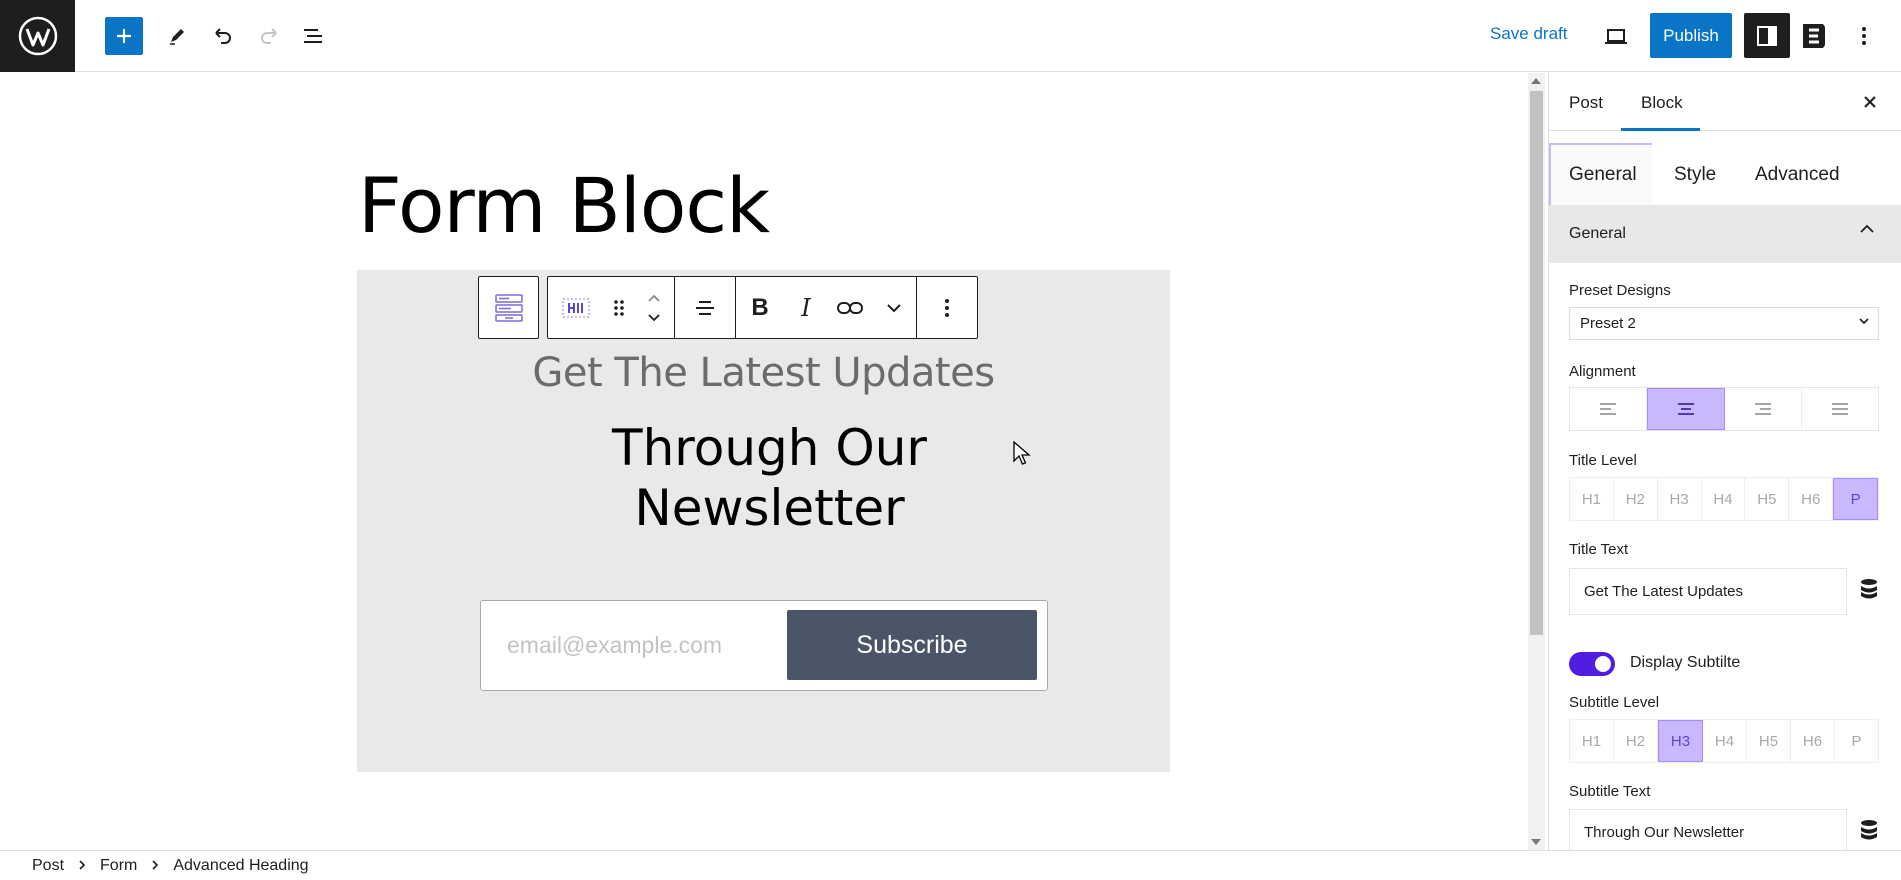 Image resolution: width=1901 pixels, height=880 pixels. Describe the element at coordinates (769, 508) in the screenshot. I see `form-heading-line2: Newsletter` at that location.